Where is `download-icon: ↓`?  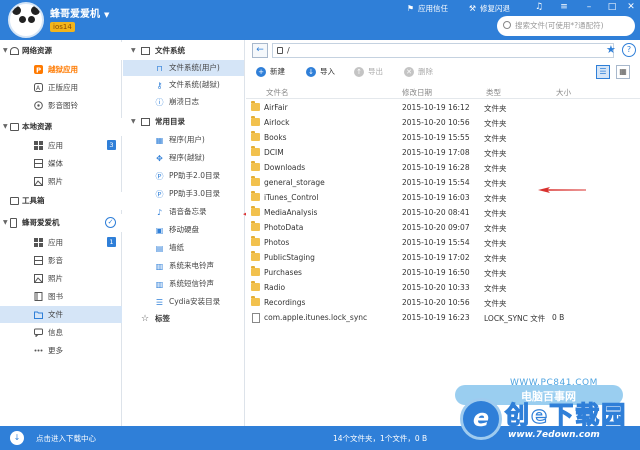 download-icon: ↓ is located at coordinates (17, 438).